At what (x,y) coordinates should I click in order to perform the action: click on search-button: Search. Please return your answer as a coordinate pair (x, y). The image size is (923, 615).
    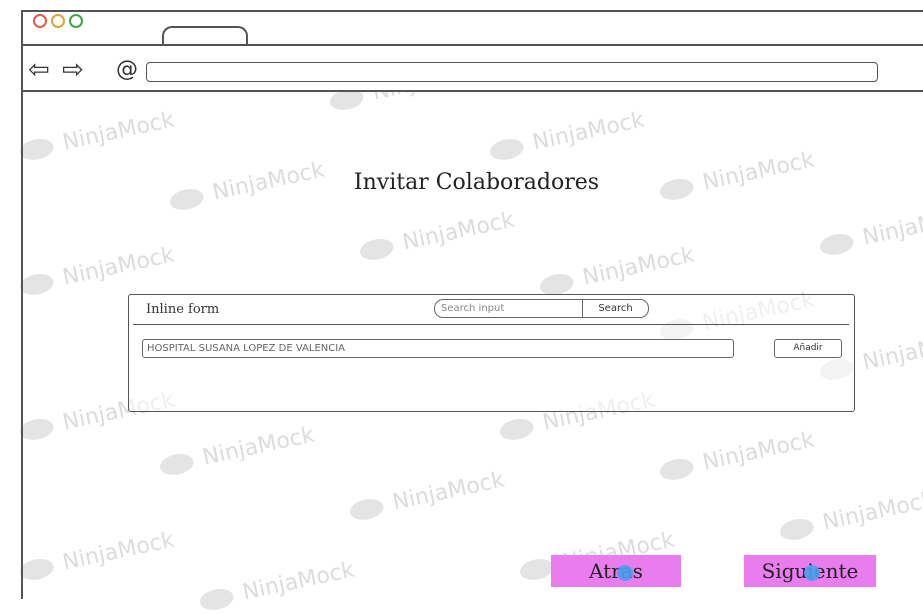
    Looking at the image, I should click on (615, 308).